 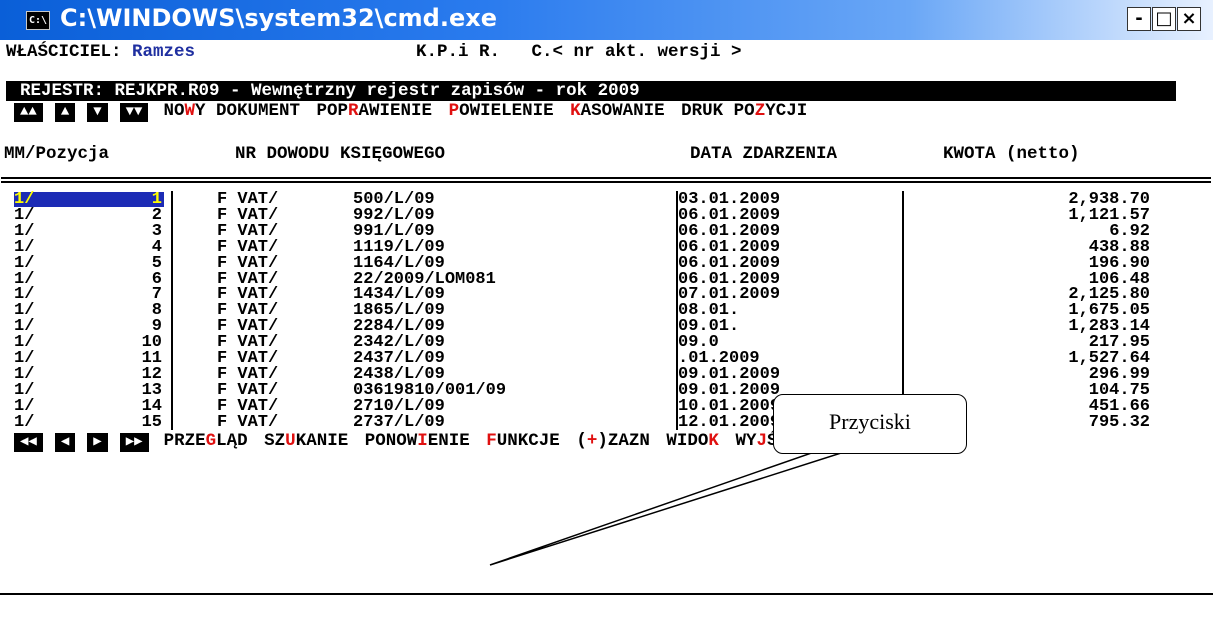 What do you see at coordinates (665, 507) in the screenshot?
I see `callout-pointer` at bounding box center [665, 507].